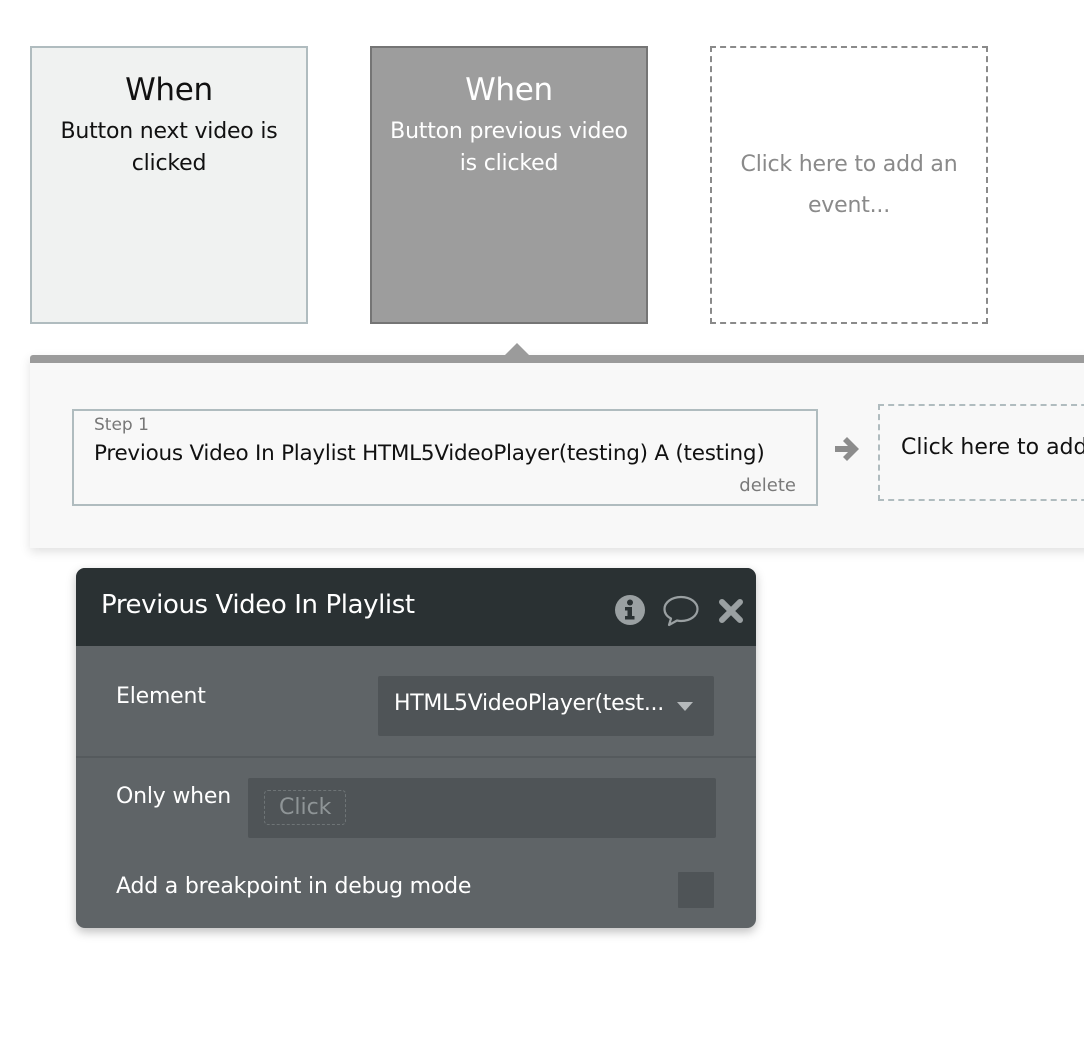 The width and height of the screenshot is (1084, 1058). What do you see at coordinates (630, 610) in the screenshot?
I see `info-icon` at bounding box center [630, 610].